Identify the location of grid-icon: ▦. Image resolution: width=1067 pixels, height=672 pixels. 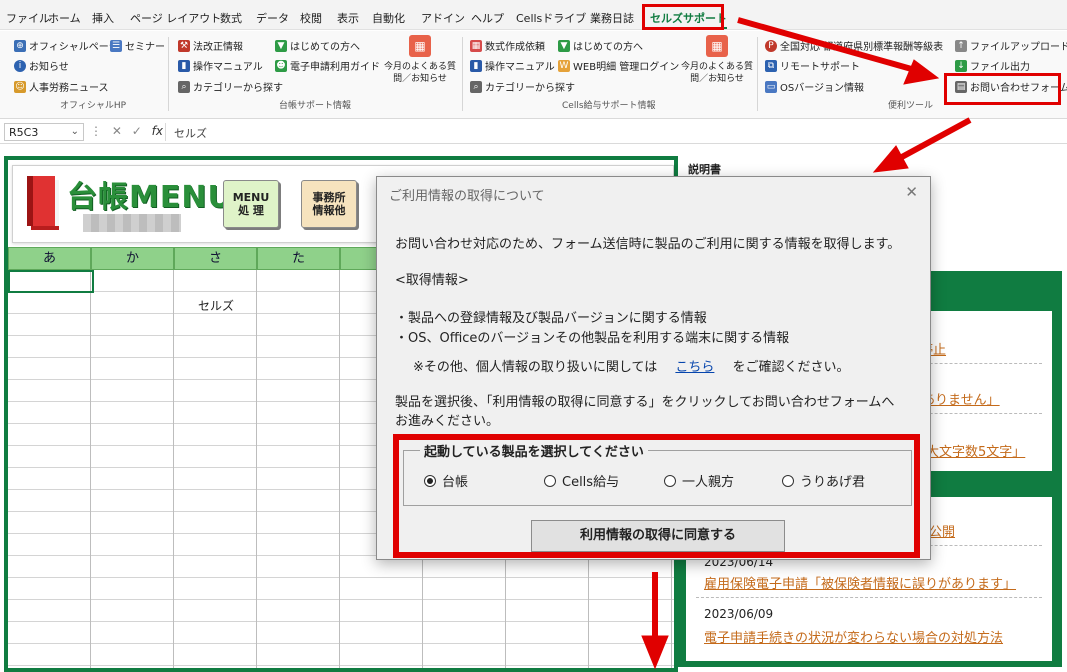
(476, 45).